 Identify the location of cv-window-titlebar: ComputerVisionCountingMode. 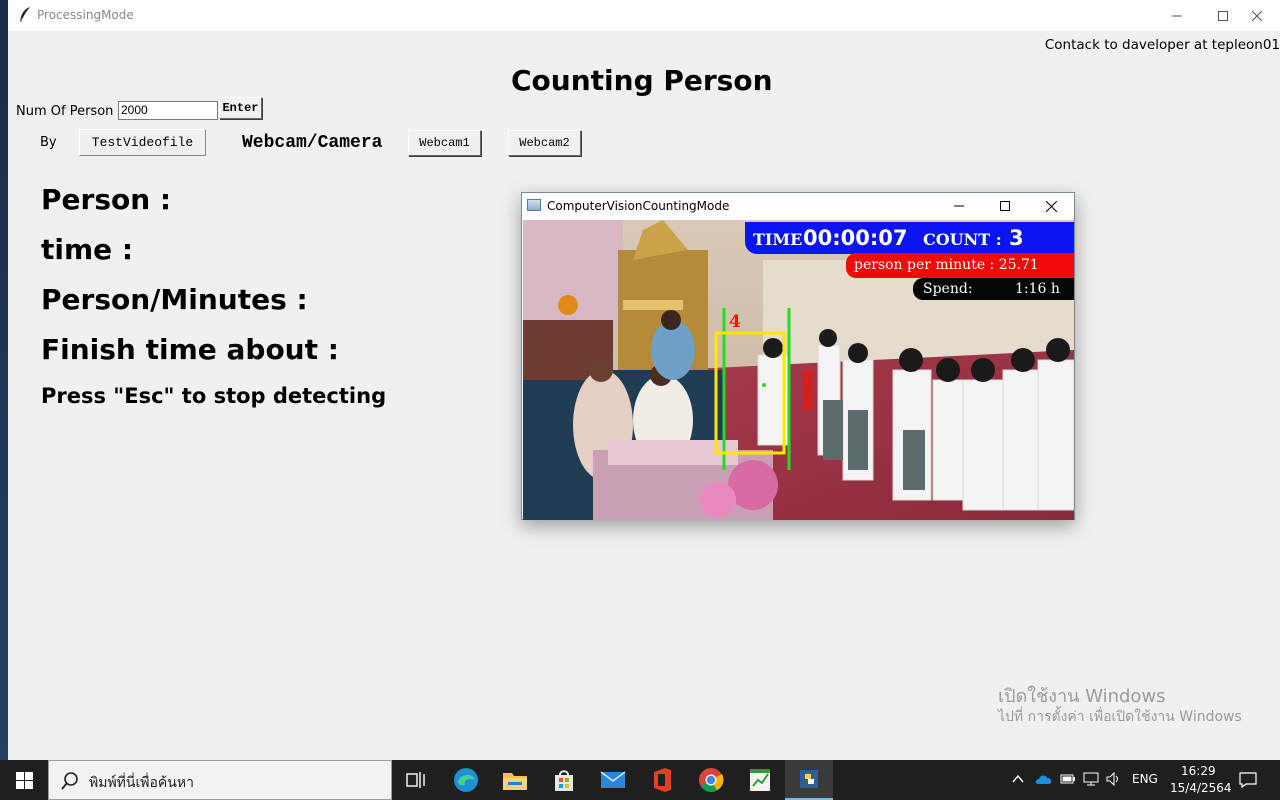
(798, 206).